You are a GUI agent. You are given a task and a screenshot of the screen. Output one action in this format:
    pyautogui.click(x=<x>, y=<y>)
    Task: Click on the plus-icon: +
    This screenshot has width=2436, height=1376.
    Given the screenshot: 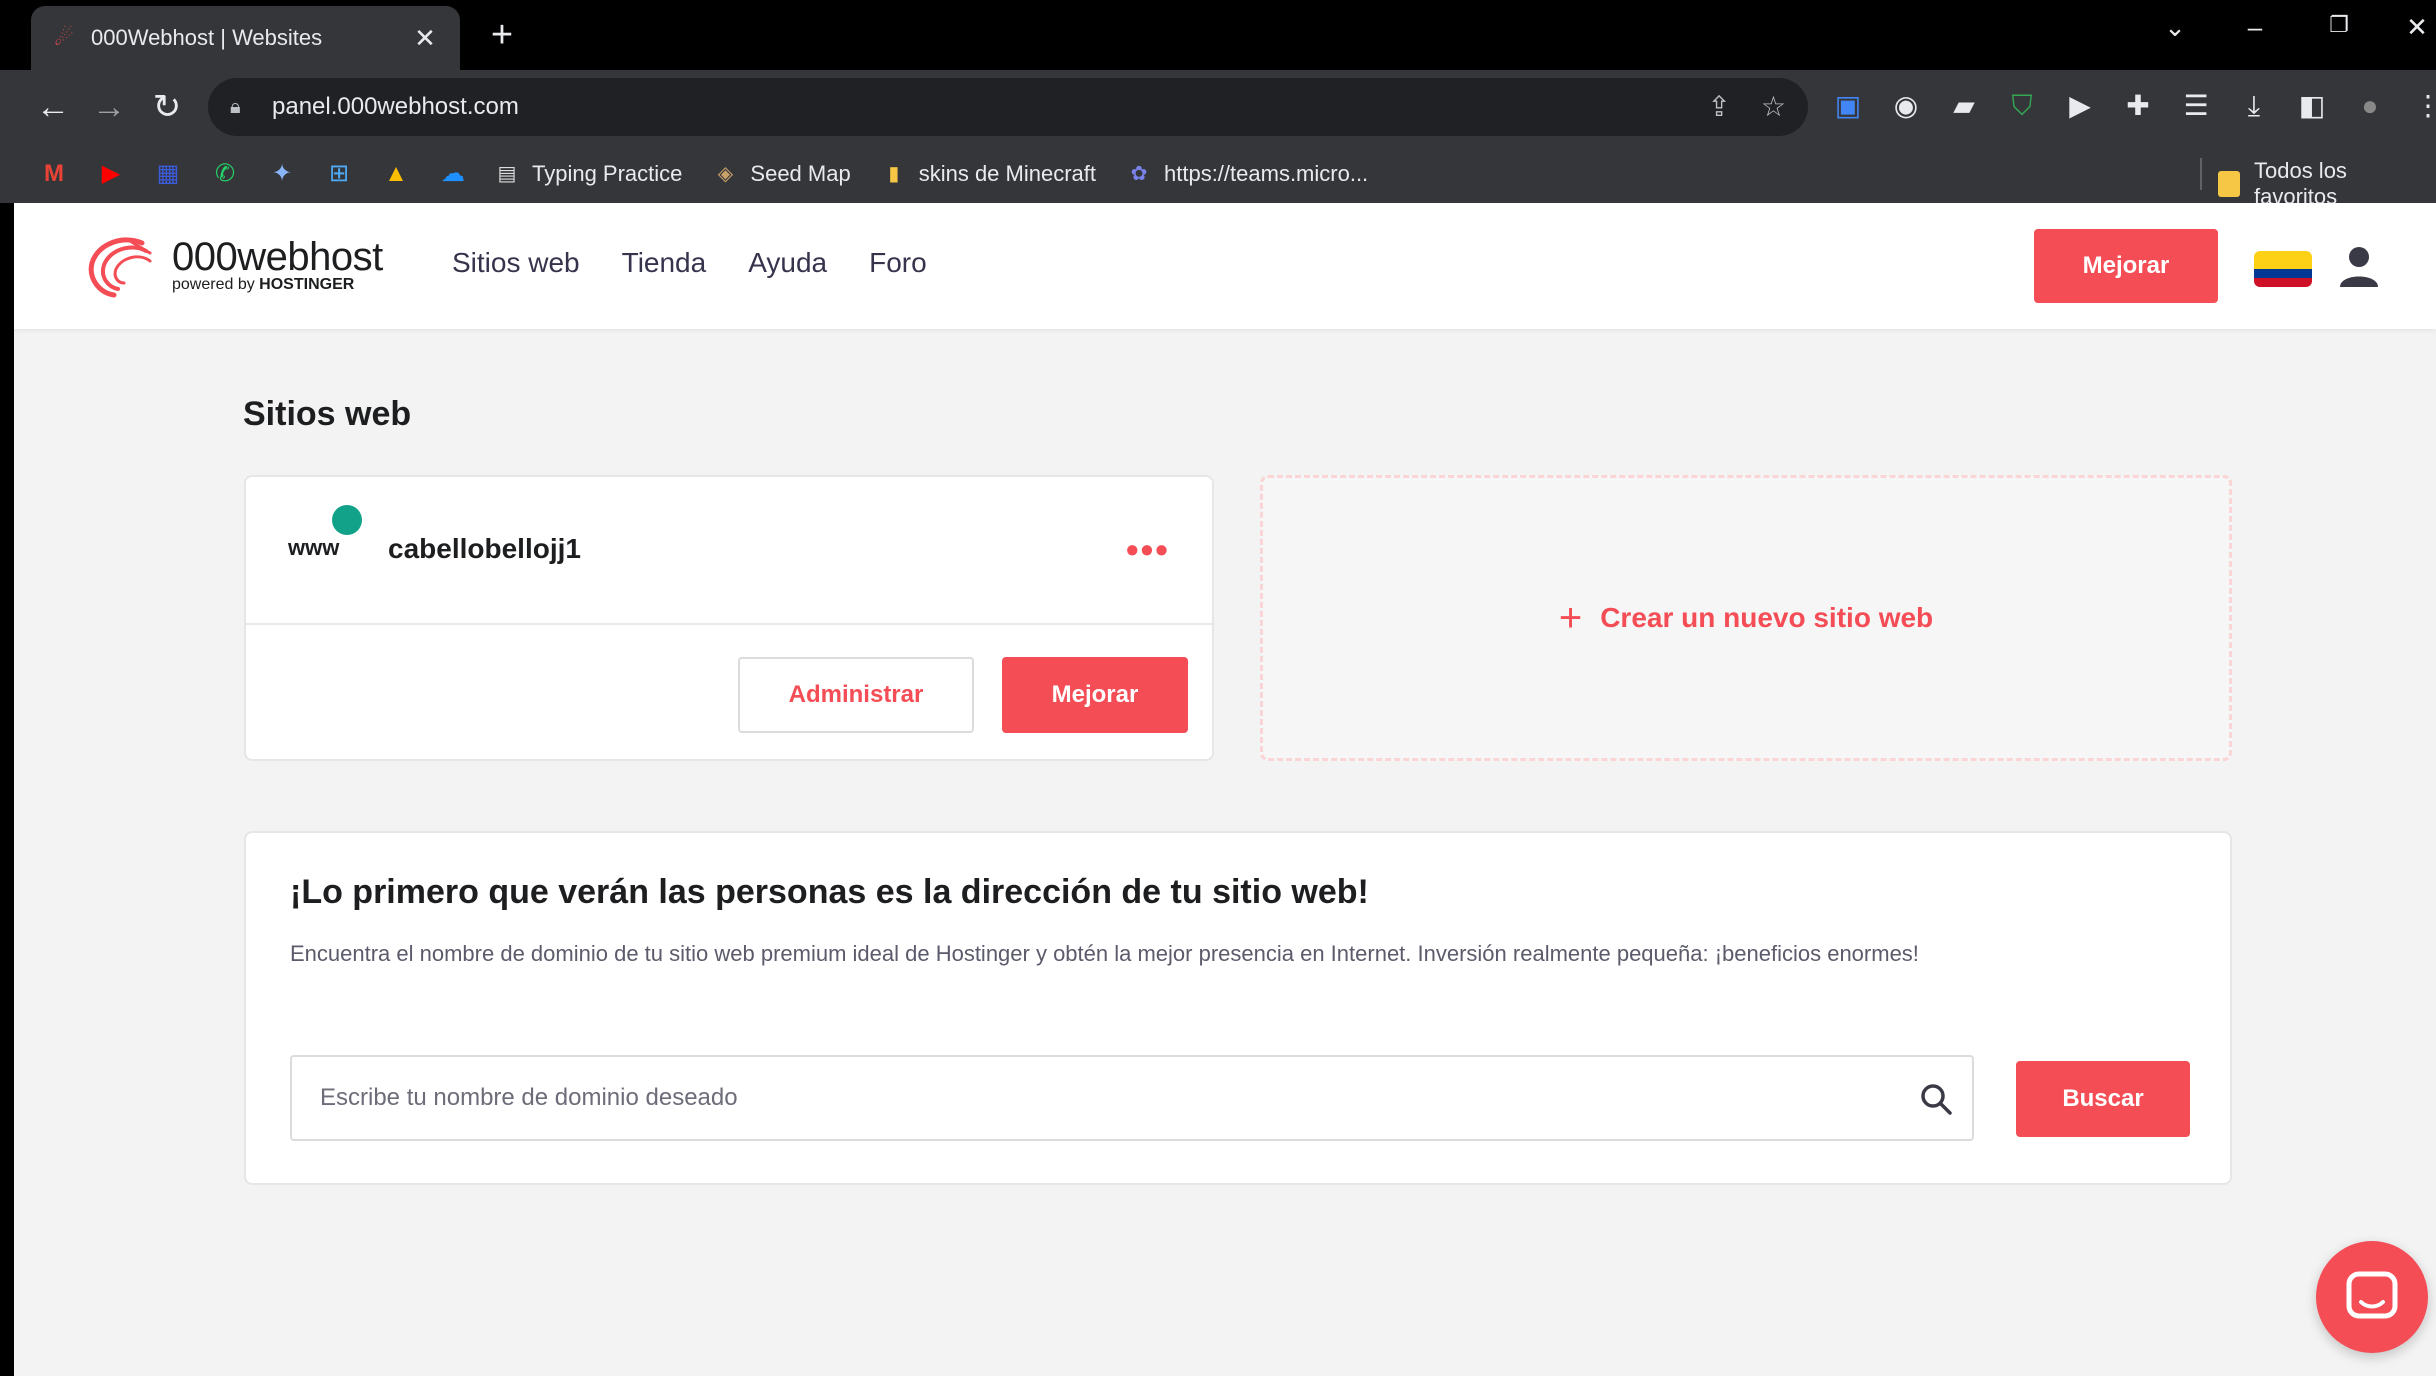 What is the action you would take?
    pyautogui.click(x=1570, y=617)
    